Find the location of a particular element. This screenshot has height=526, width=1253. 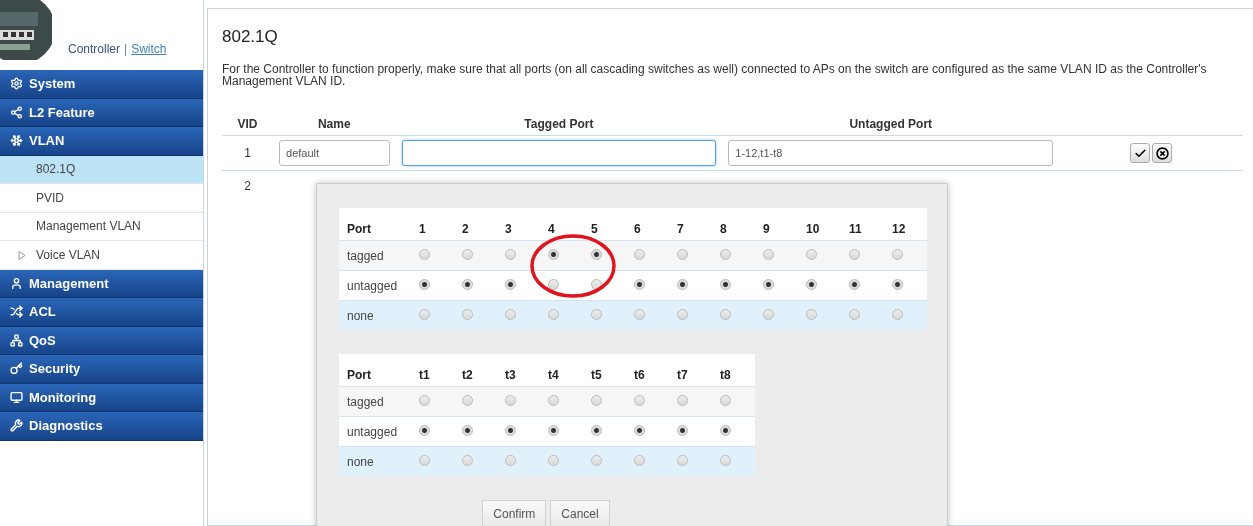

cancel-button is located at coordinates (1162, 153).